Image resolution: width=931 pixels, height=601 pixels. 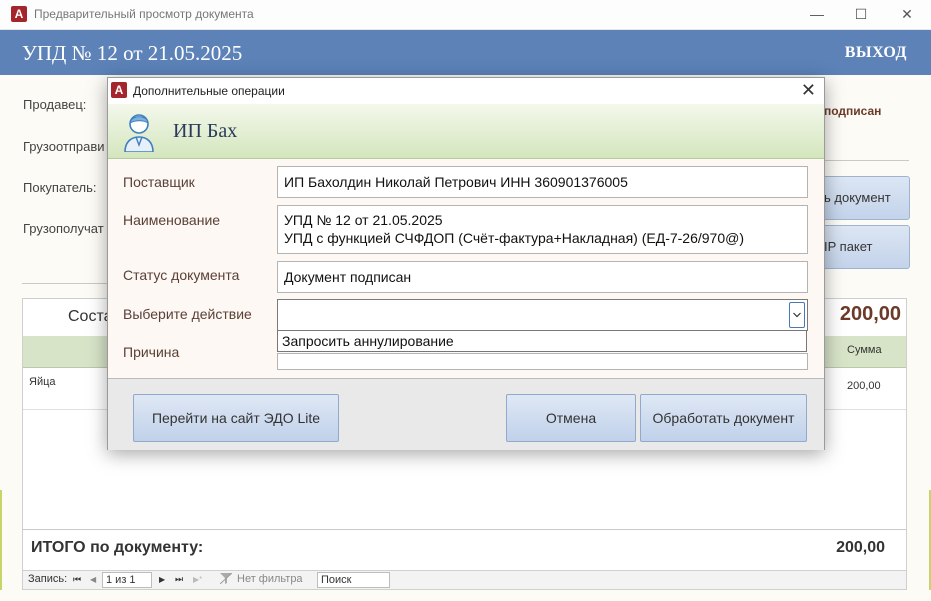 I want to click on document-status-text: подписан, so click(x=853, y=111).